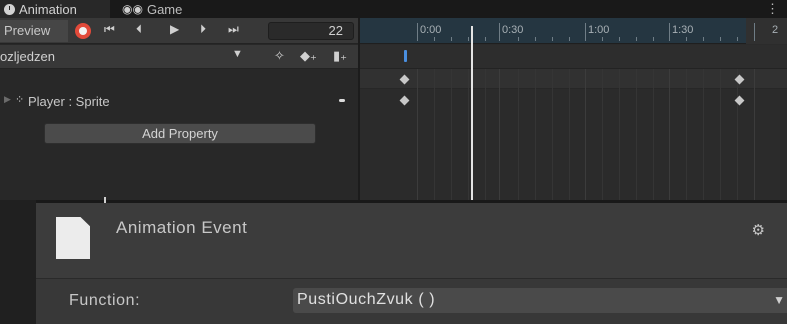 This screenshot has height=324, width=787. What do you see at coordinates (366, 299) in the screenshot?
I see `function-value: PustiOuchZvuk ( )` at bounding box center [366, 299].